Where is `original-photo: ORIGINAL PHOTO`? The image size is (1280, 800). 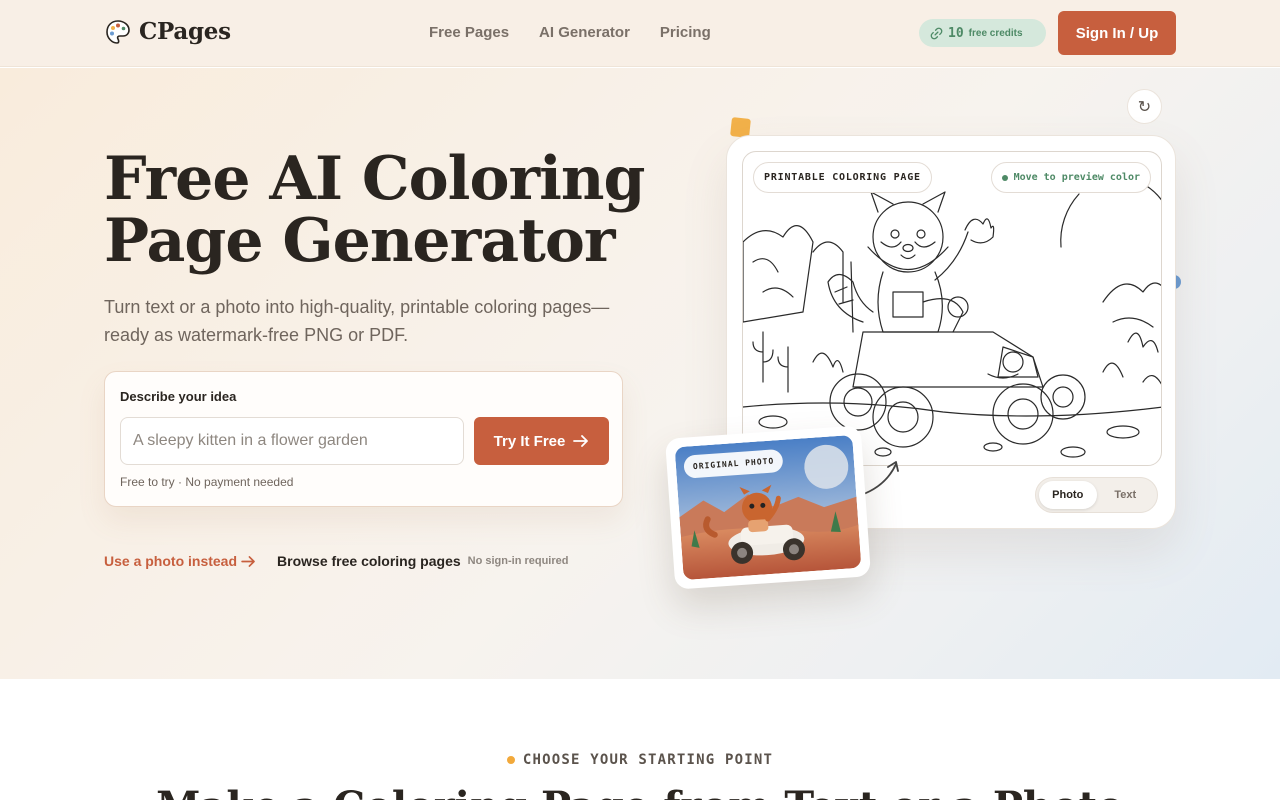
original-photo: ORIGINAL PHOTO is located at coordinates (768, 507).